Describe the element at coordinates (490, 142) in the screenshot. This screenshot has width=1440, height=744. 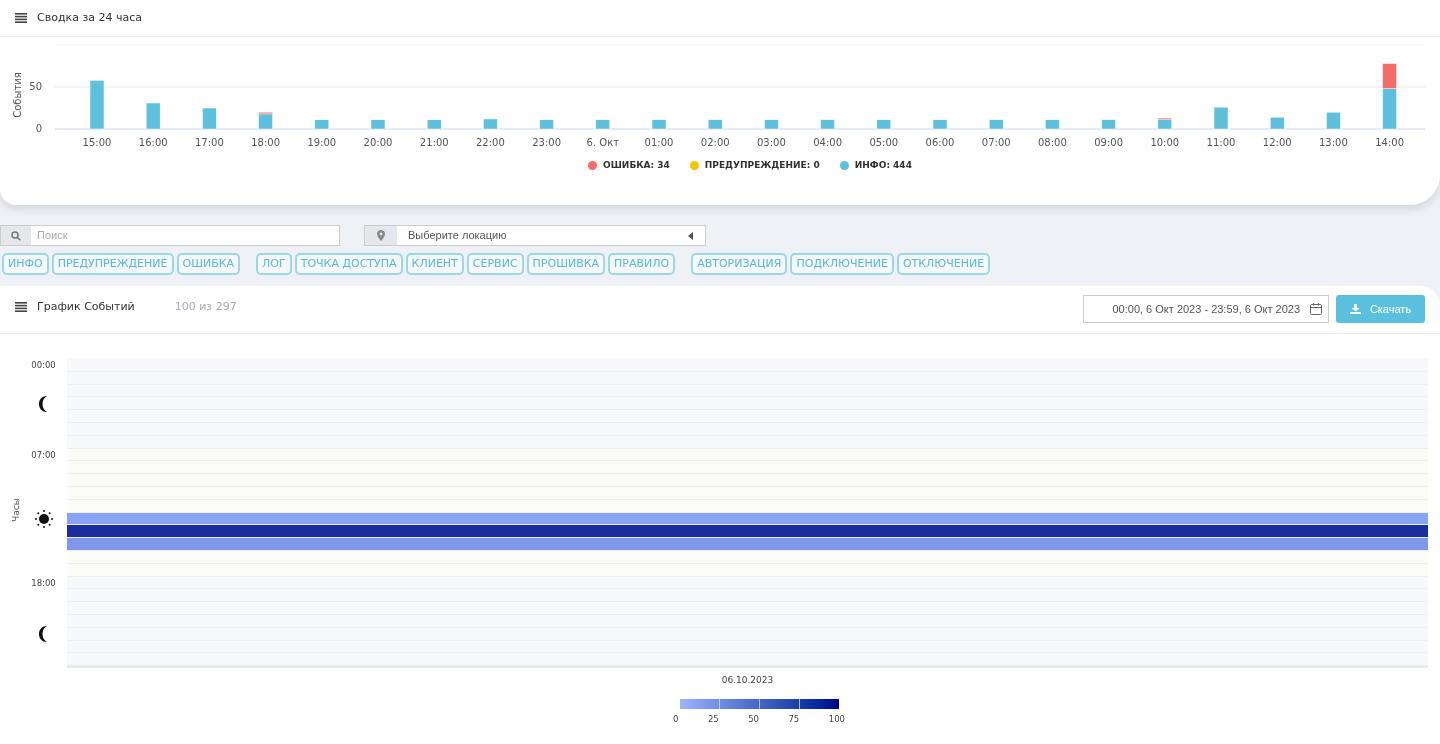
I see `x-tick-label: 22:00` at that location.